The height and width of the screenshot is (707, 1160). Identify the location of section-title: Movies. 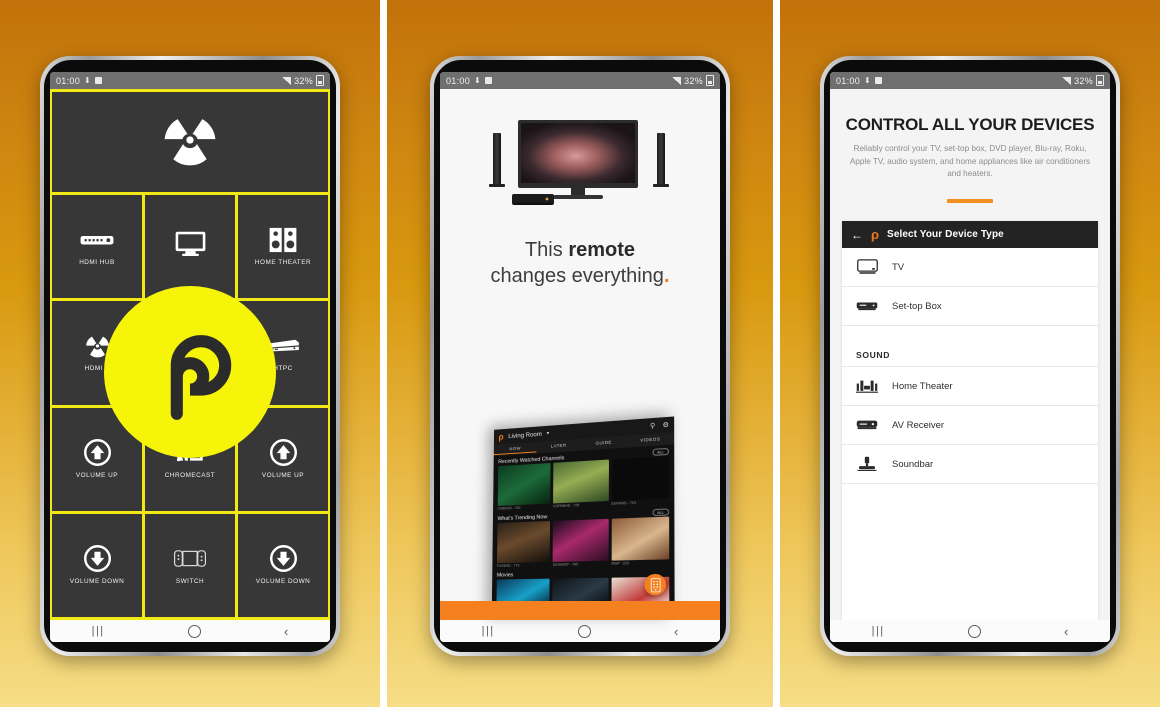
(505, 575).